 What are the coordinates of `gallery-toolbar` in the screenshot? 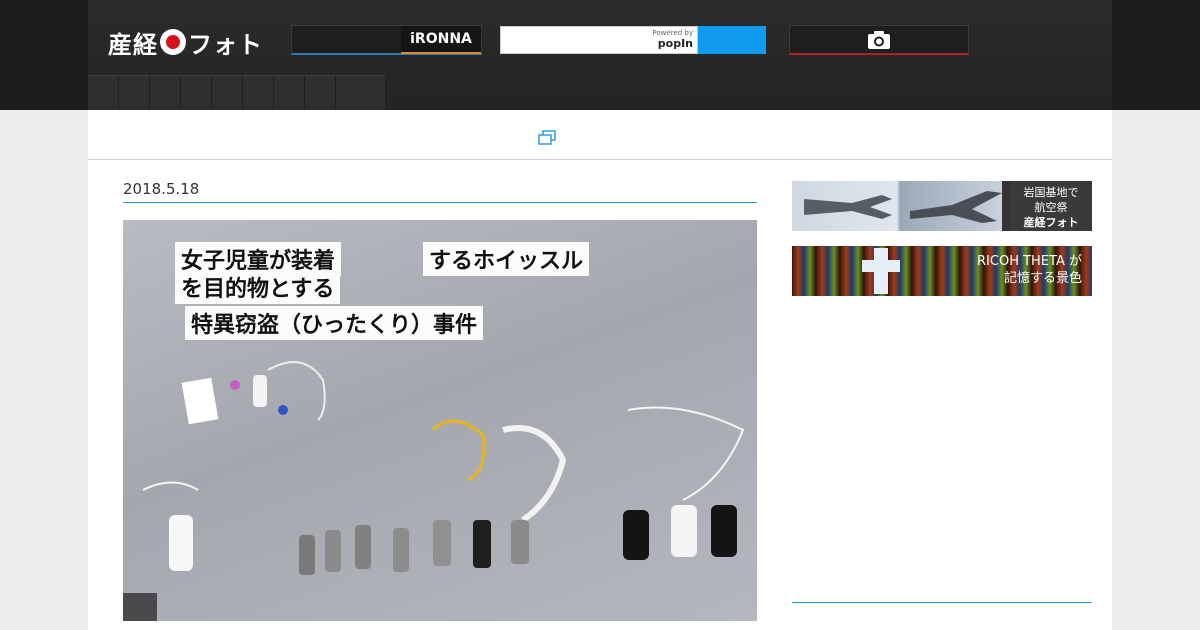 It's located at (600, 135).